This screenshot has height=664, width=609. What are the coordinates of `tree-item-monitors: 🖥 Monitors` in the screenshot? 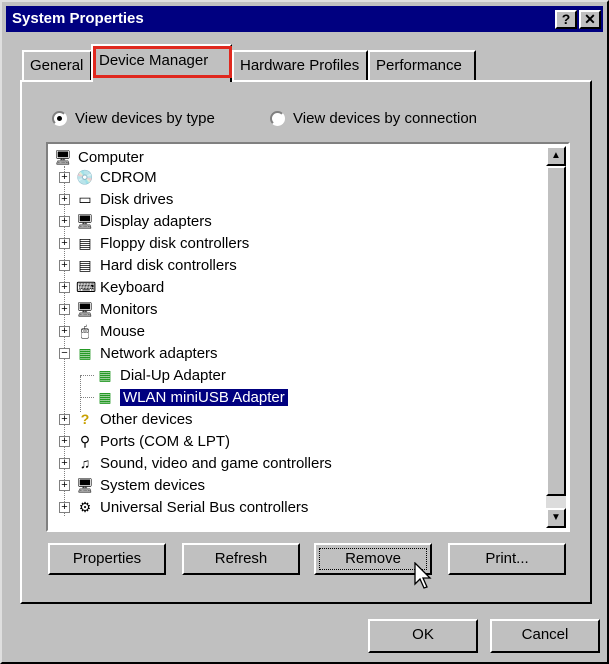 It's located at (117, 309).